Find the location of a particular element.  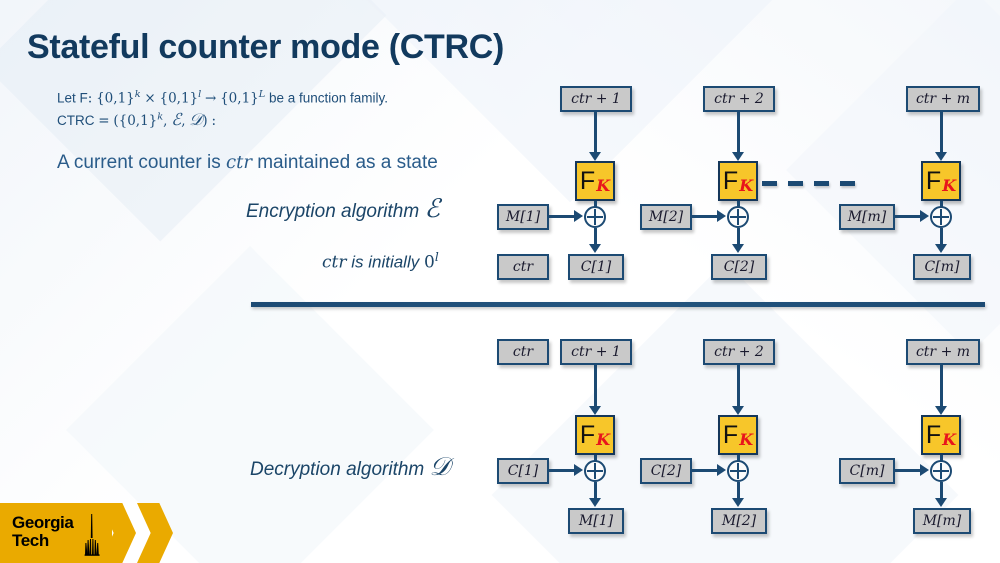

dec-arrow-3-xor-to-out is located at coordinates (941, 502).